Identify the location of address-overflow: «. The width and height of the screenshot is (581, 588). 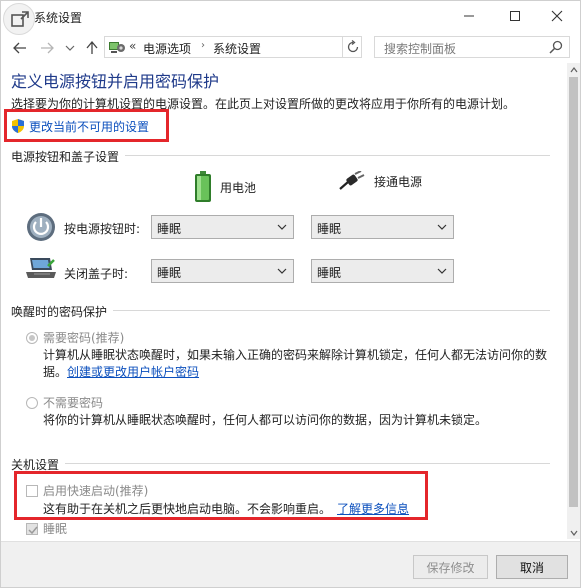
(132, 46).